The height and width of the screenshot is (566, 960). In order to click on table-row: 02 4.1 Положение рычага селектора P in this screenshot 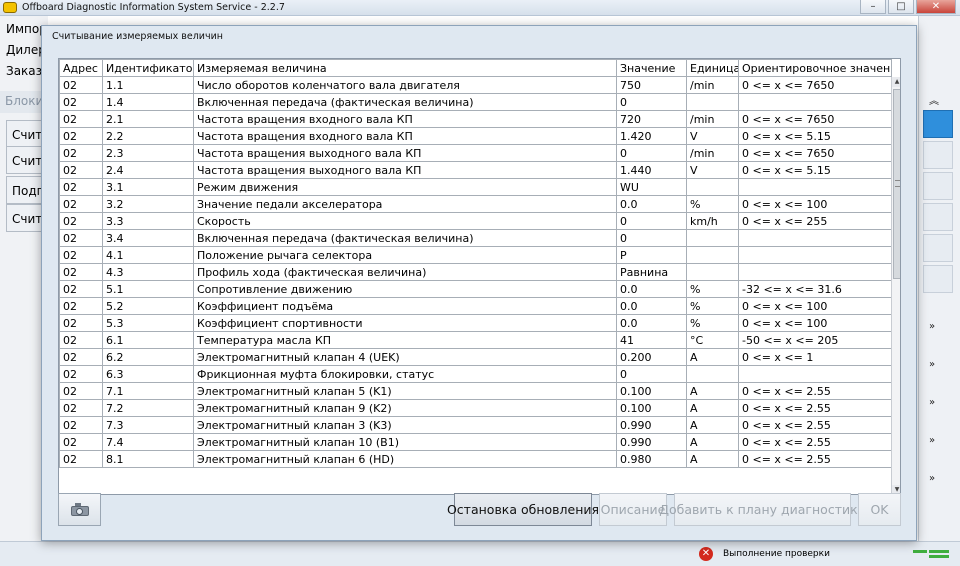, I will do `click(475, 255)`.